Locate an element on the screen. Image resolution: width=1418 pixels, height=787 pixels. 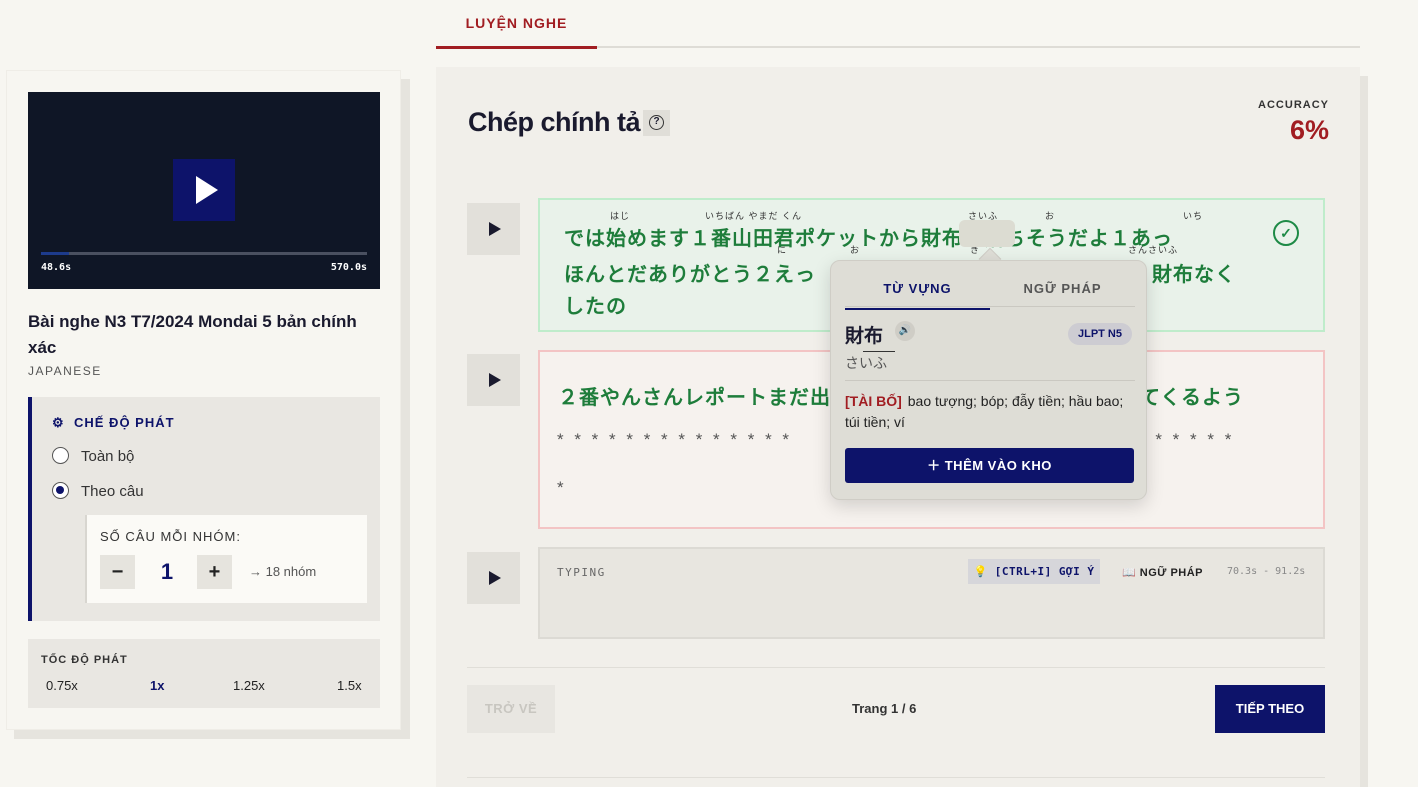
play-icon is located at coordinates (204, 190).